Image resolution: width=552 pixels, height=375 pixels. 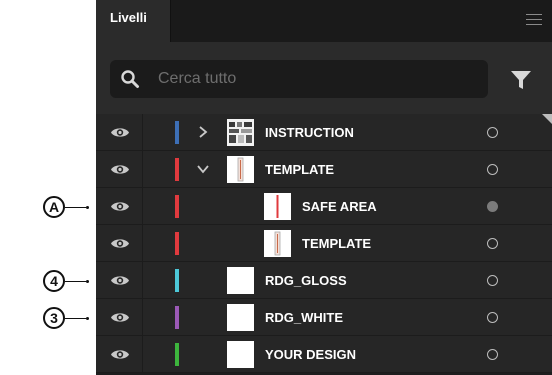 I want to click on chevron-right-icon, so click(x=203, y=132).